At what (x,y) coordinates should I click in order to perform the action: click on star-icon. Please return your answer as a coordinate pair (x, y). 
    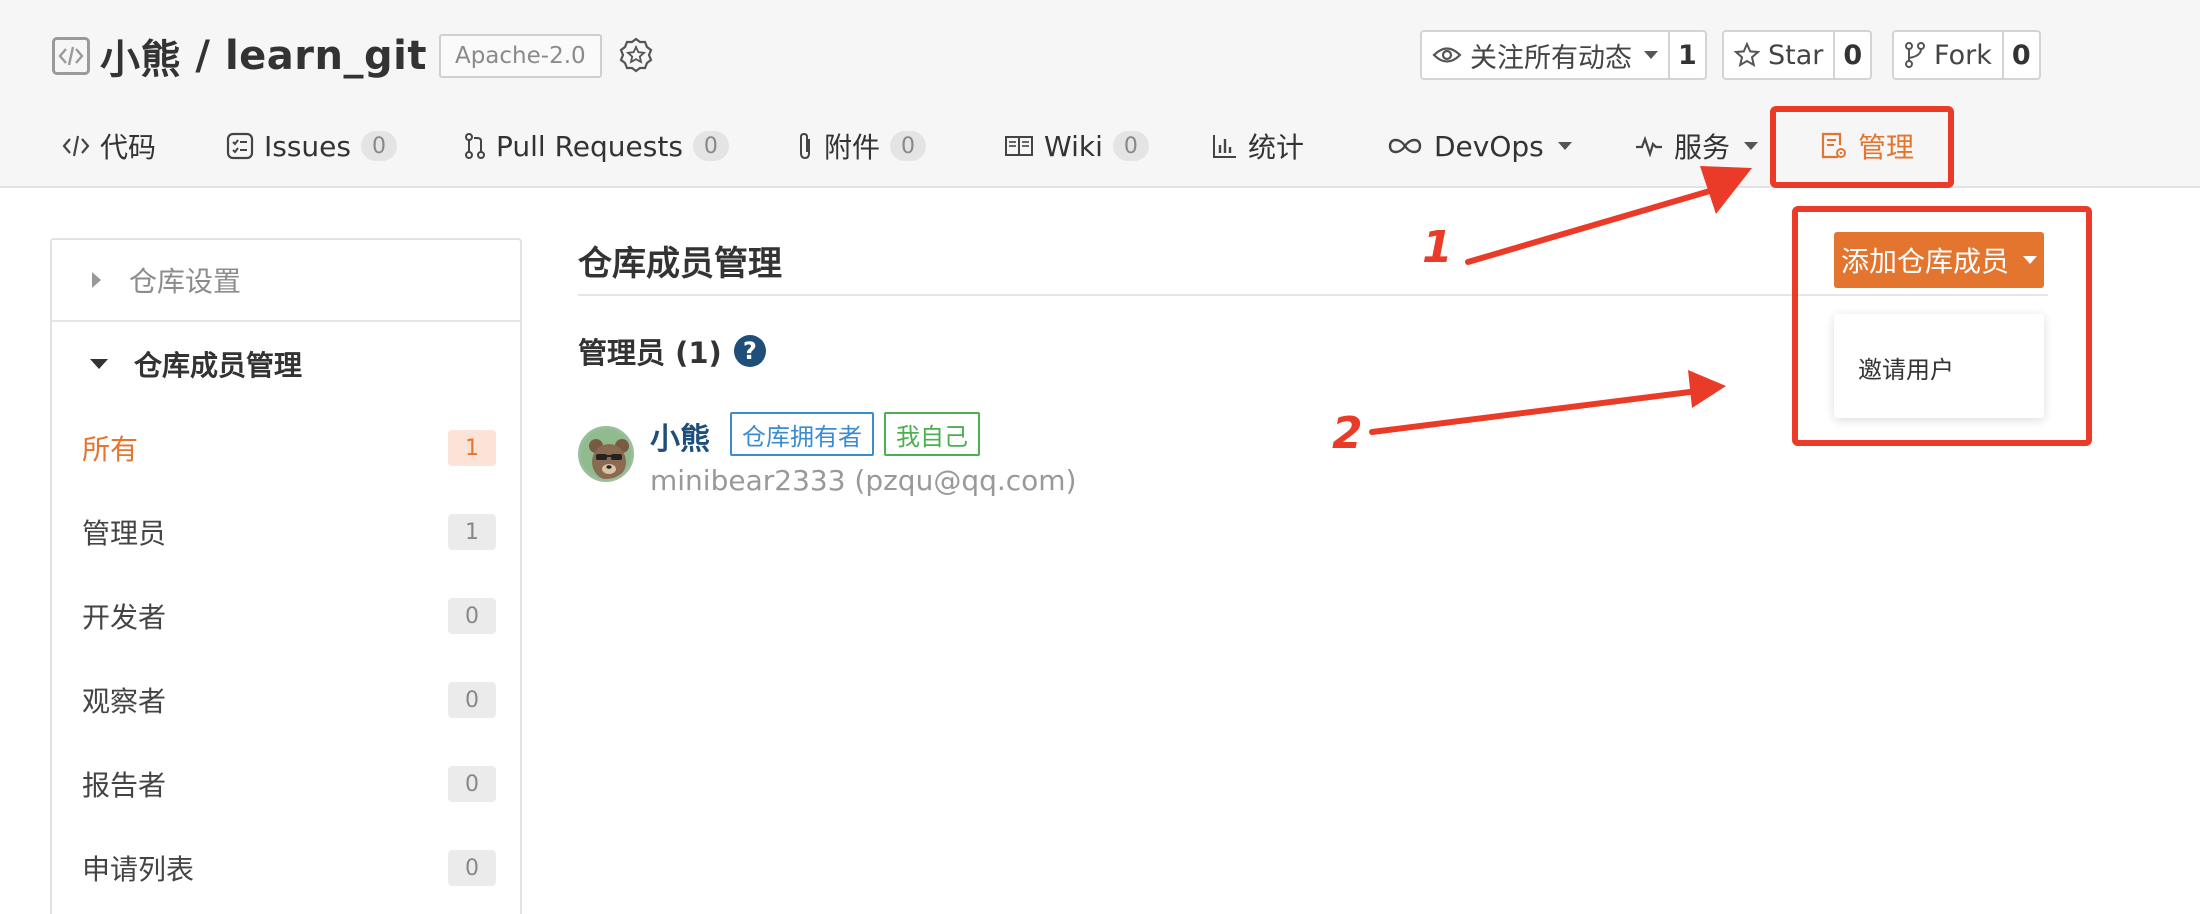
    Looking at the image, I should click on (1747, 55).